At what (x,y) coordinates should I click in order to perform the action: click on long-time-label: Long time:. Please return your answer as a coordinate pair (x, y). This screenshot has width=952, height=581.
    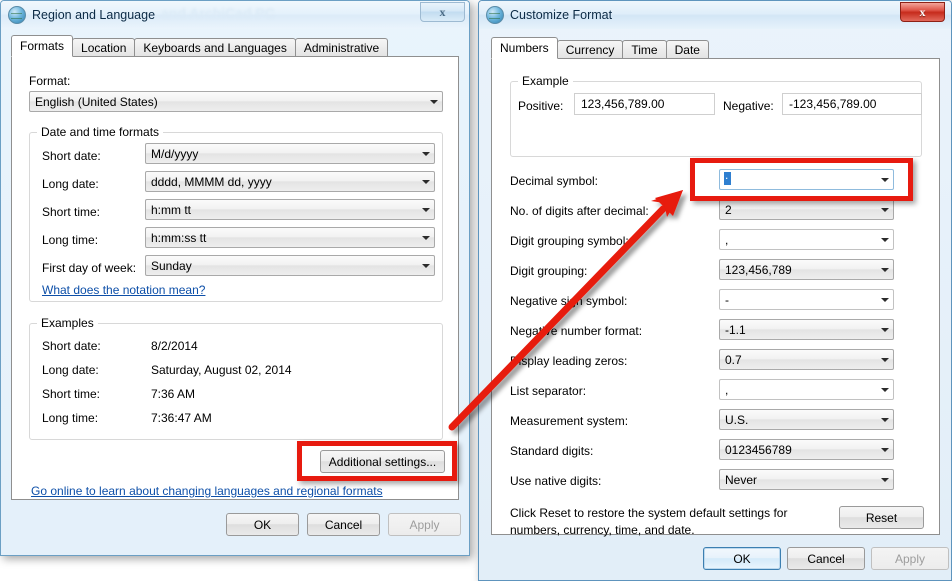
    Looking at the image, I should click on (70, 240).